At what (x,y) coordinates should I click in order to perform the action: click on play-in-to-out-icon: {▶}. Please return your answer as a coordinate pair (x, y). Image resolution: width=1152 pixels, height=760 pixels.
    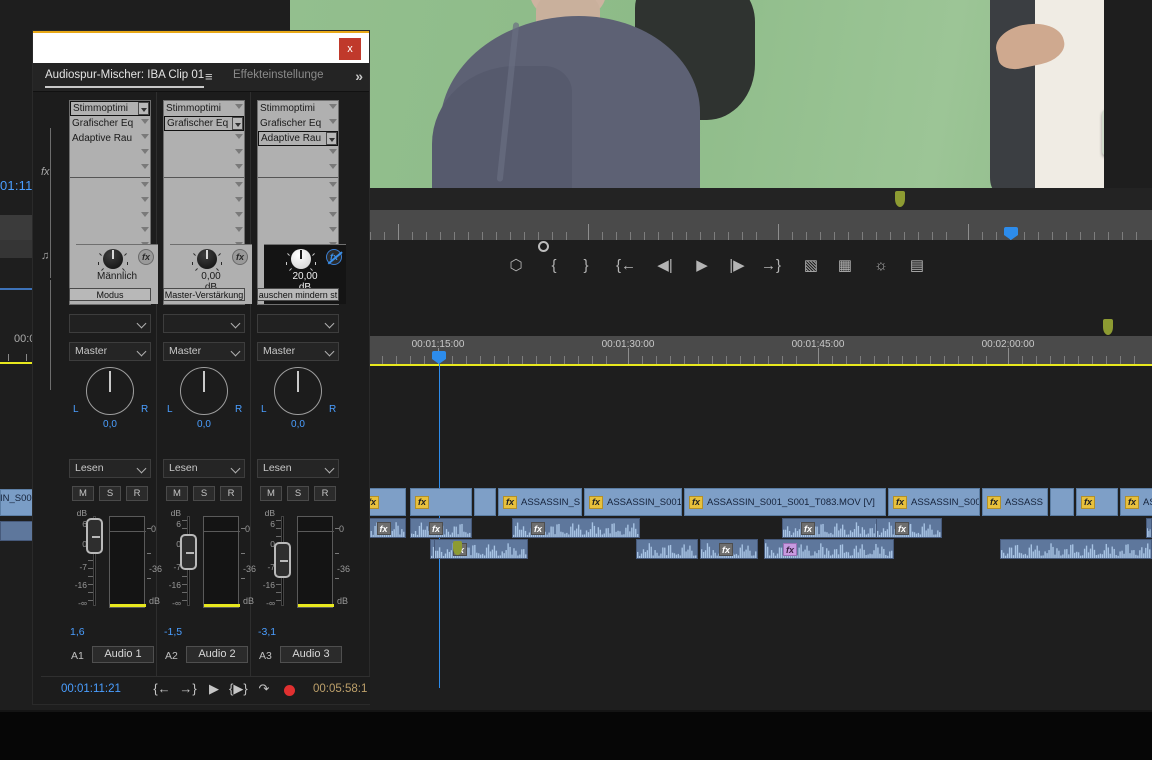
    Looking at the image, I should click on (238, 689).